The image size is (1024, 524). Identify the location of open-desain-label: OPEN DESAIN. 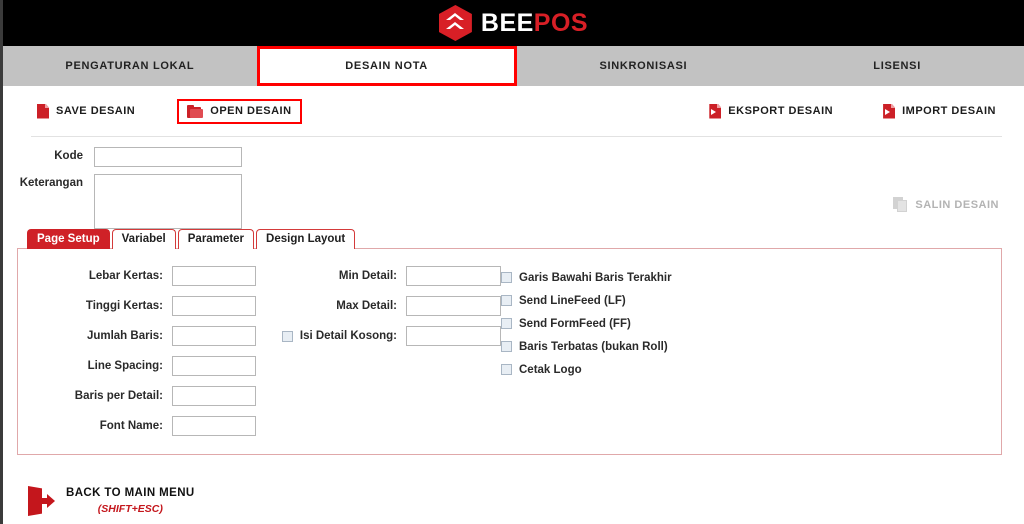
(251, 111).